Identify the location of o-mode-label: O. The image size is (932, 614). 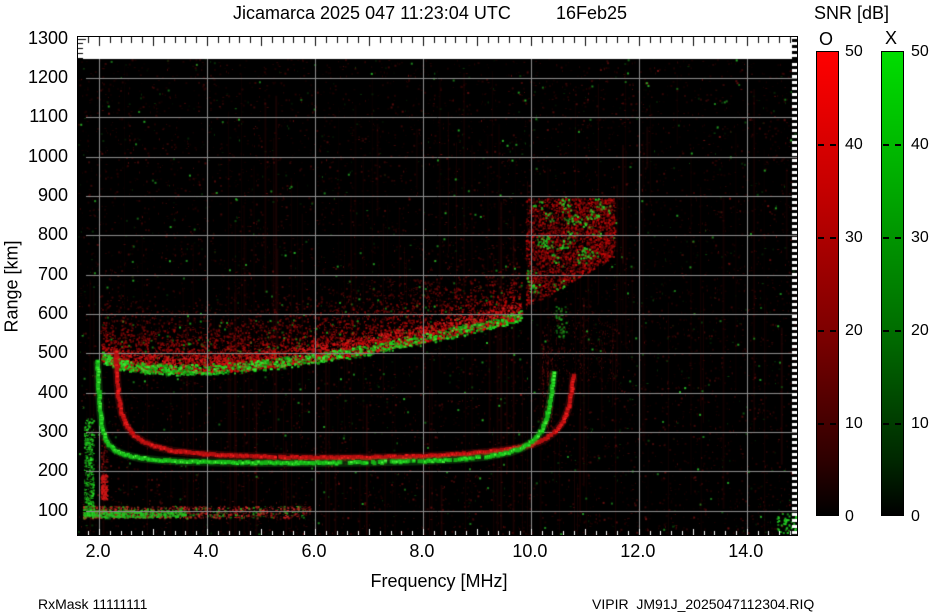
(826, 39).